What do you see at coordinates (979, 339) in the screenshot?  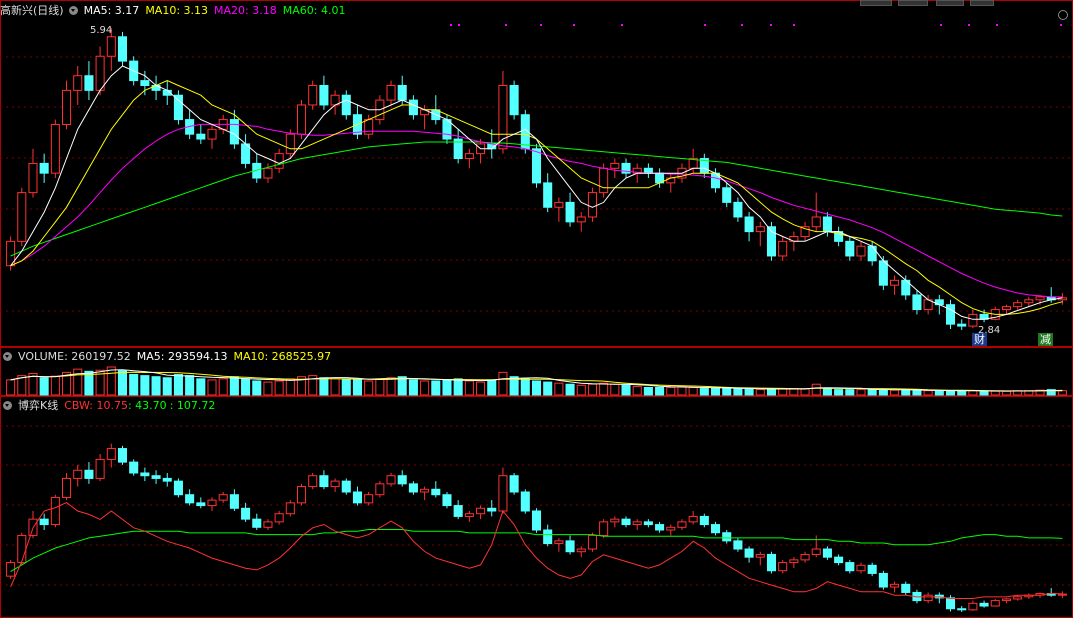 I see `badge-cai: 财` at bounding box center [979, 339].